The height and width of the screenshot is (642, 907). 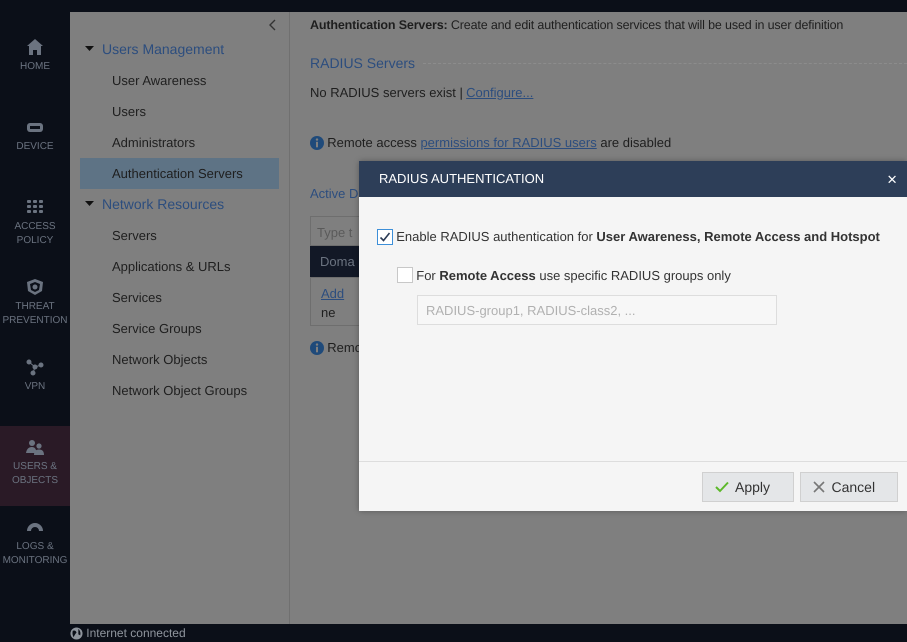 I want to click on close-icon, so click(x=819, y=487).